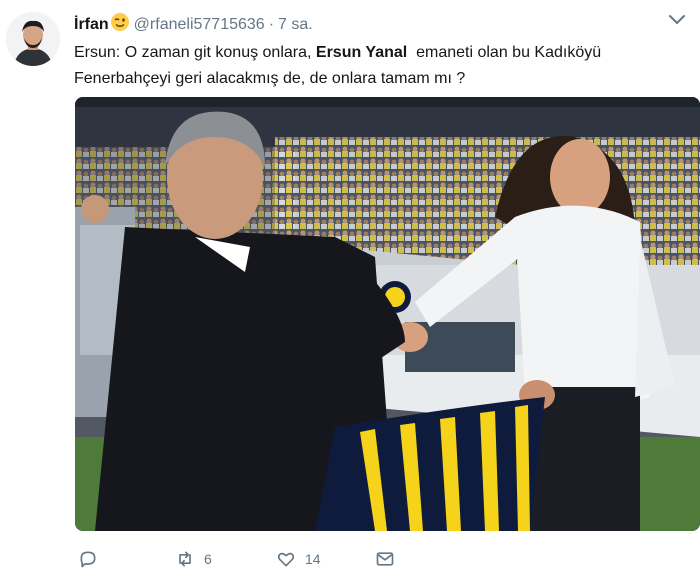 The image size is (700, 587). I want to click on reply-icon, so click(88, 559).